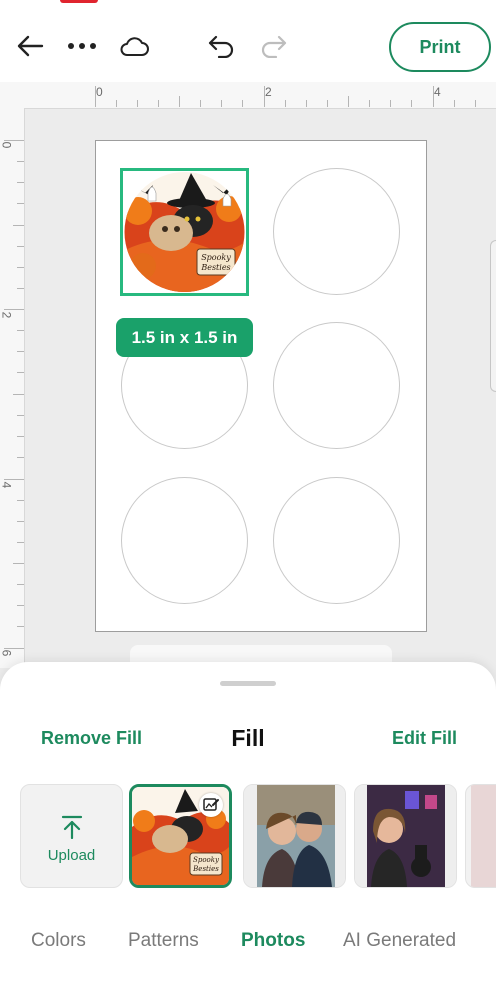 Image resolution: width=496 pixels, height=986 pixels. What do you see at coordinates (248, 41) in the screenshot?
I see `top-toolbar: Print` at bounding box center [248, 41].